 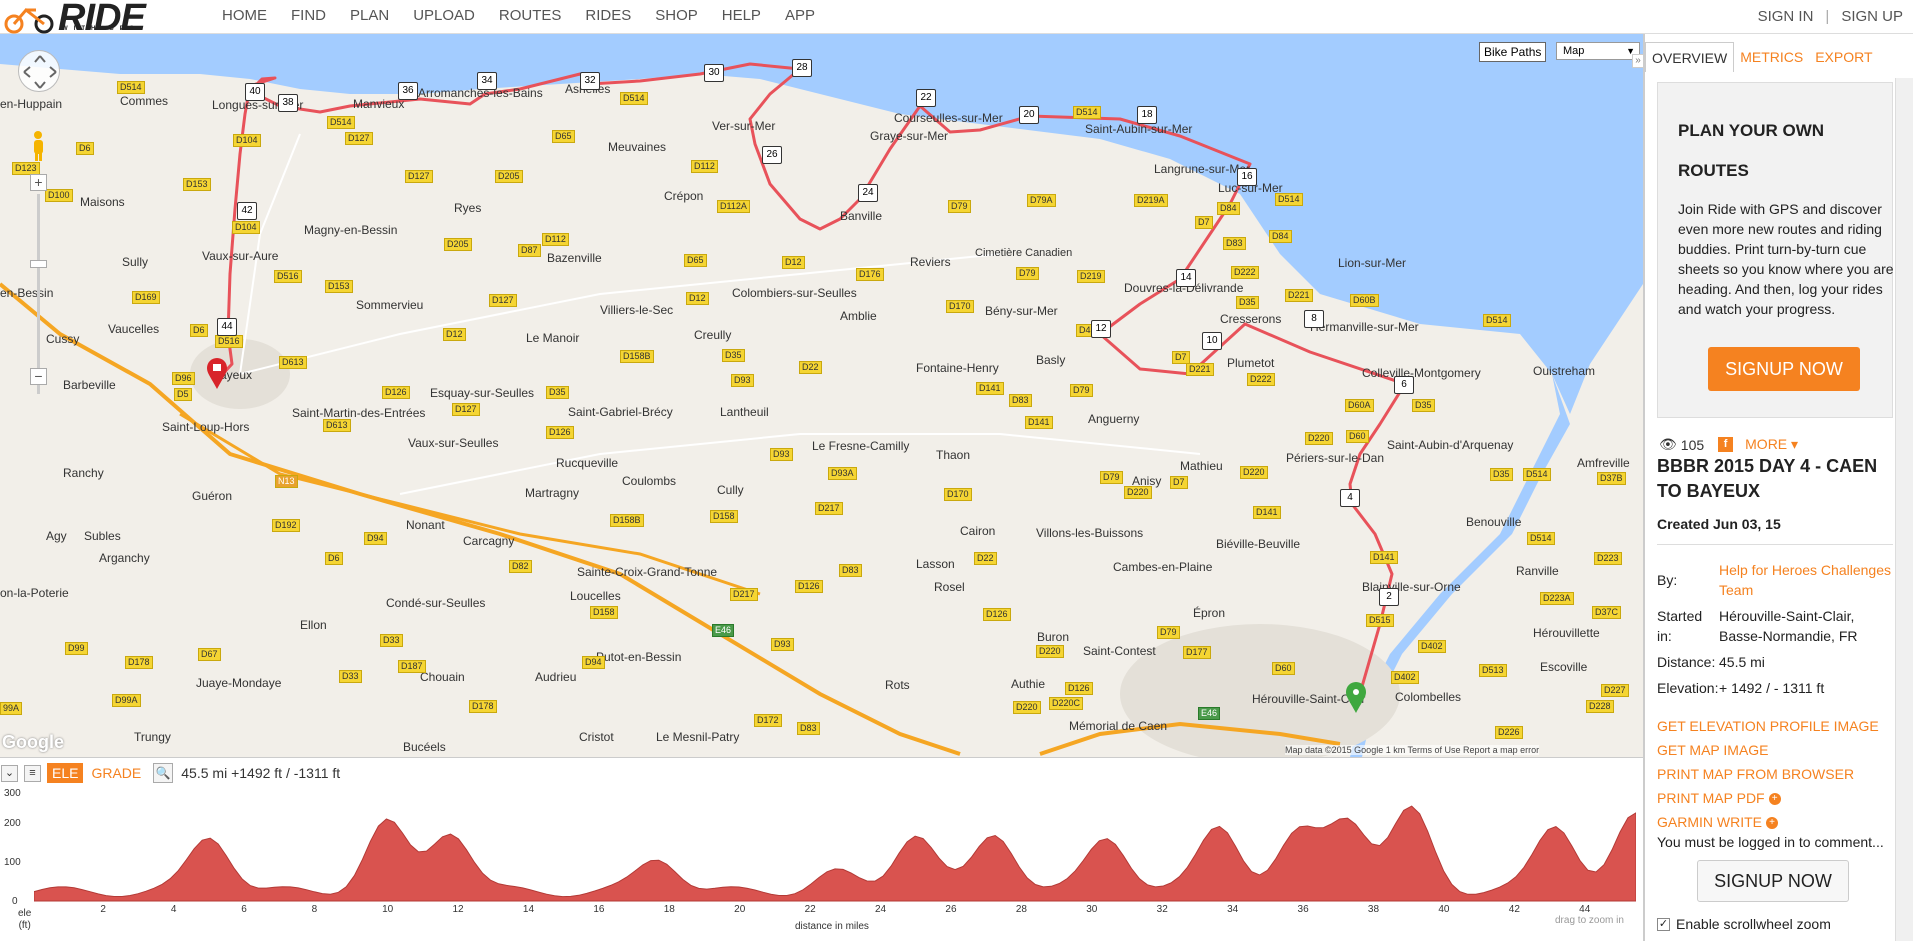 What do you see at coordinates (38, 146) in the screenshot?
I see `street-view-pegman-icon` at bounding box center [38, 146].